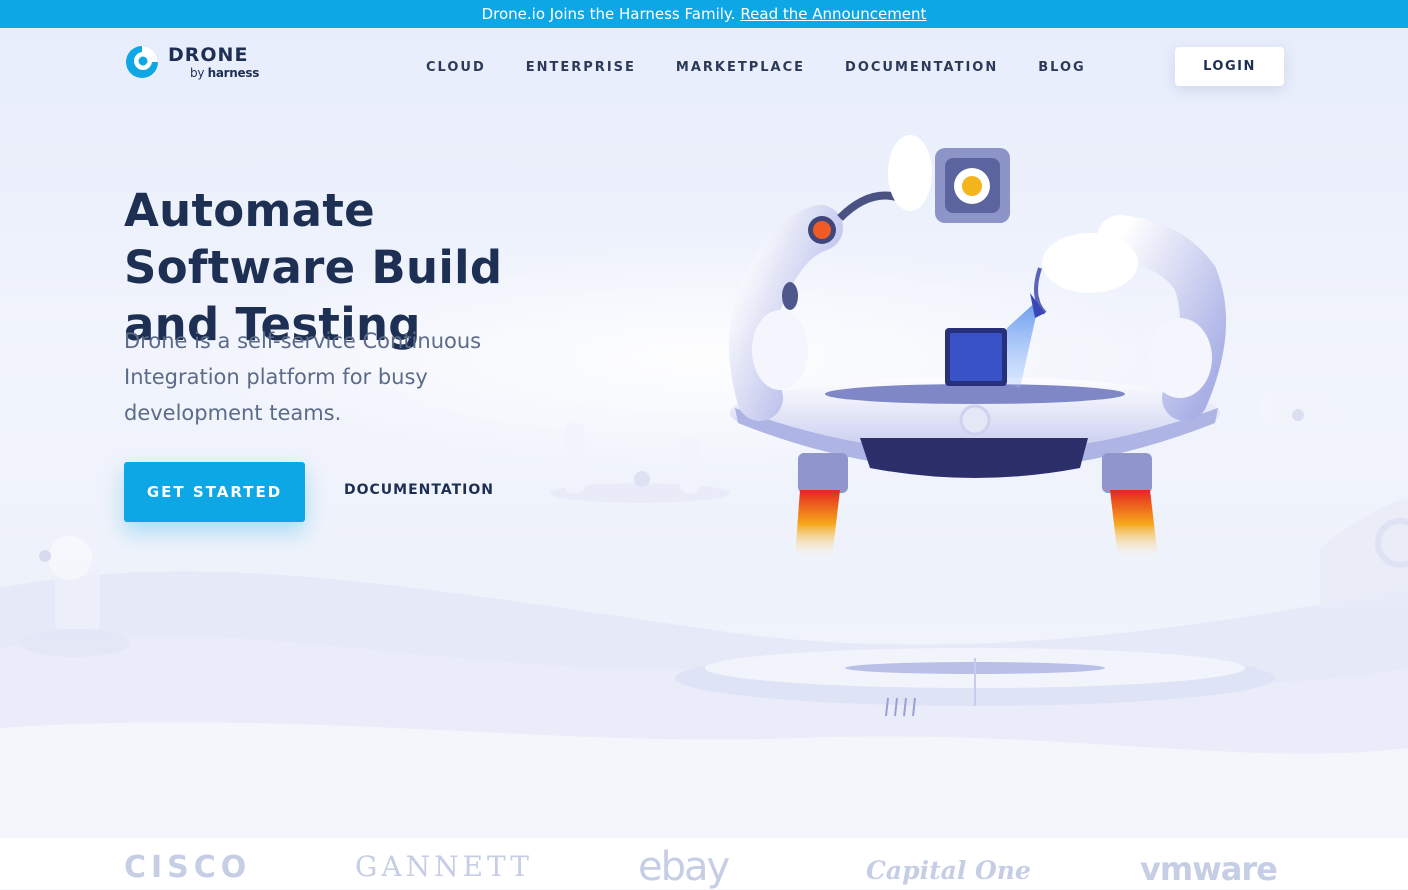 This screenshot has height=890, width=1408. What do you see at coordinates (608, 14) in the screenshot?
I see `announcement-text: Drone.io Joins the Harness Family.` at bounding box center [608, 14].